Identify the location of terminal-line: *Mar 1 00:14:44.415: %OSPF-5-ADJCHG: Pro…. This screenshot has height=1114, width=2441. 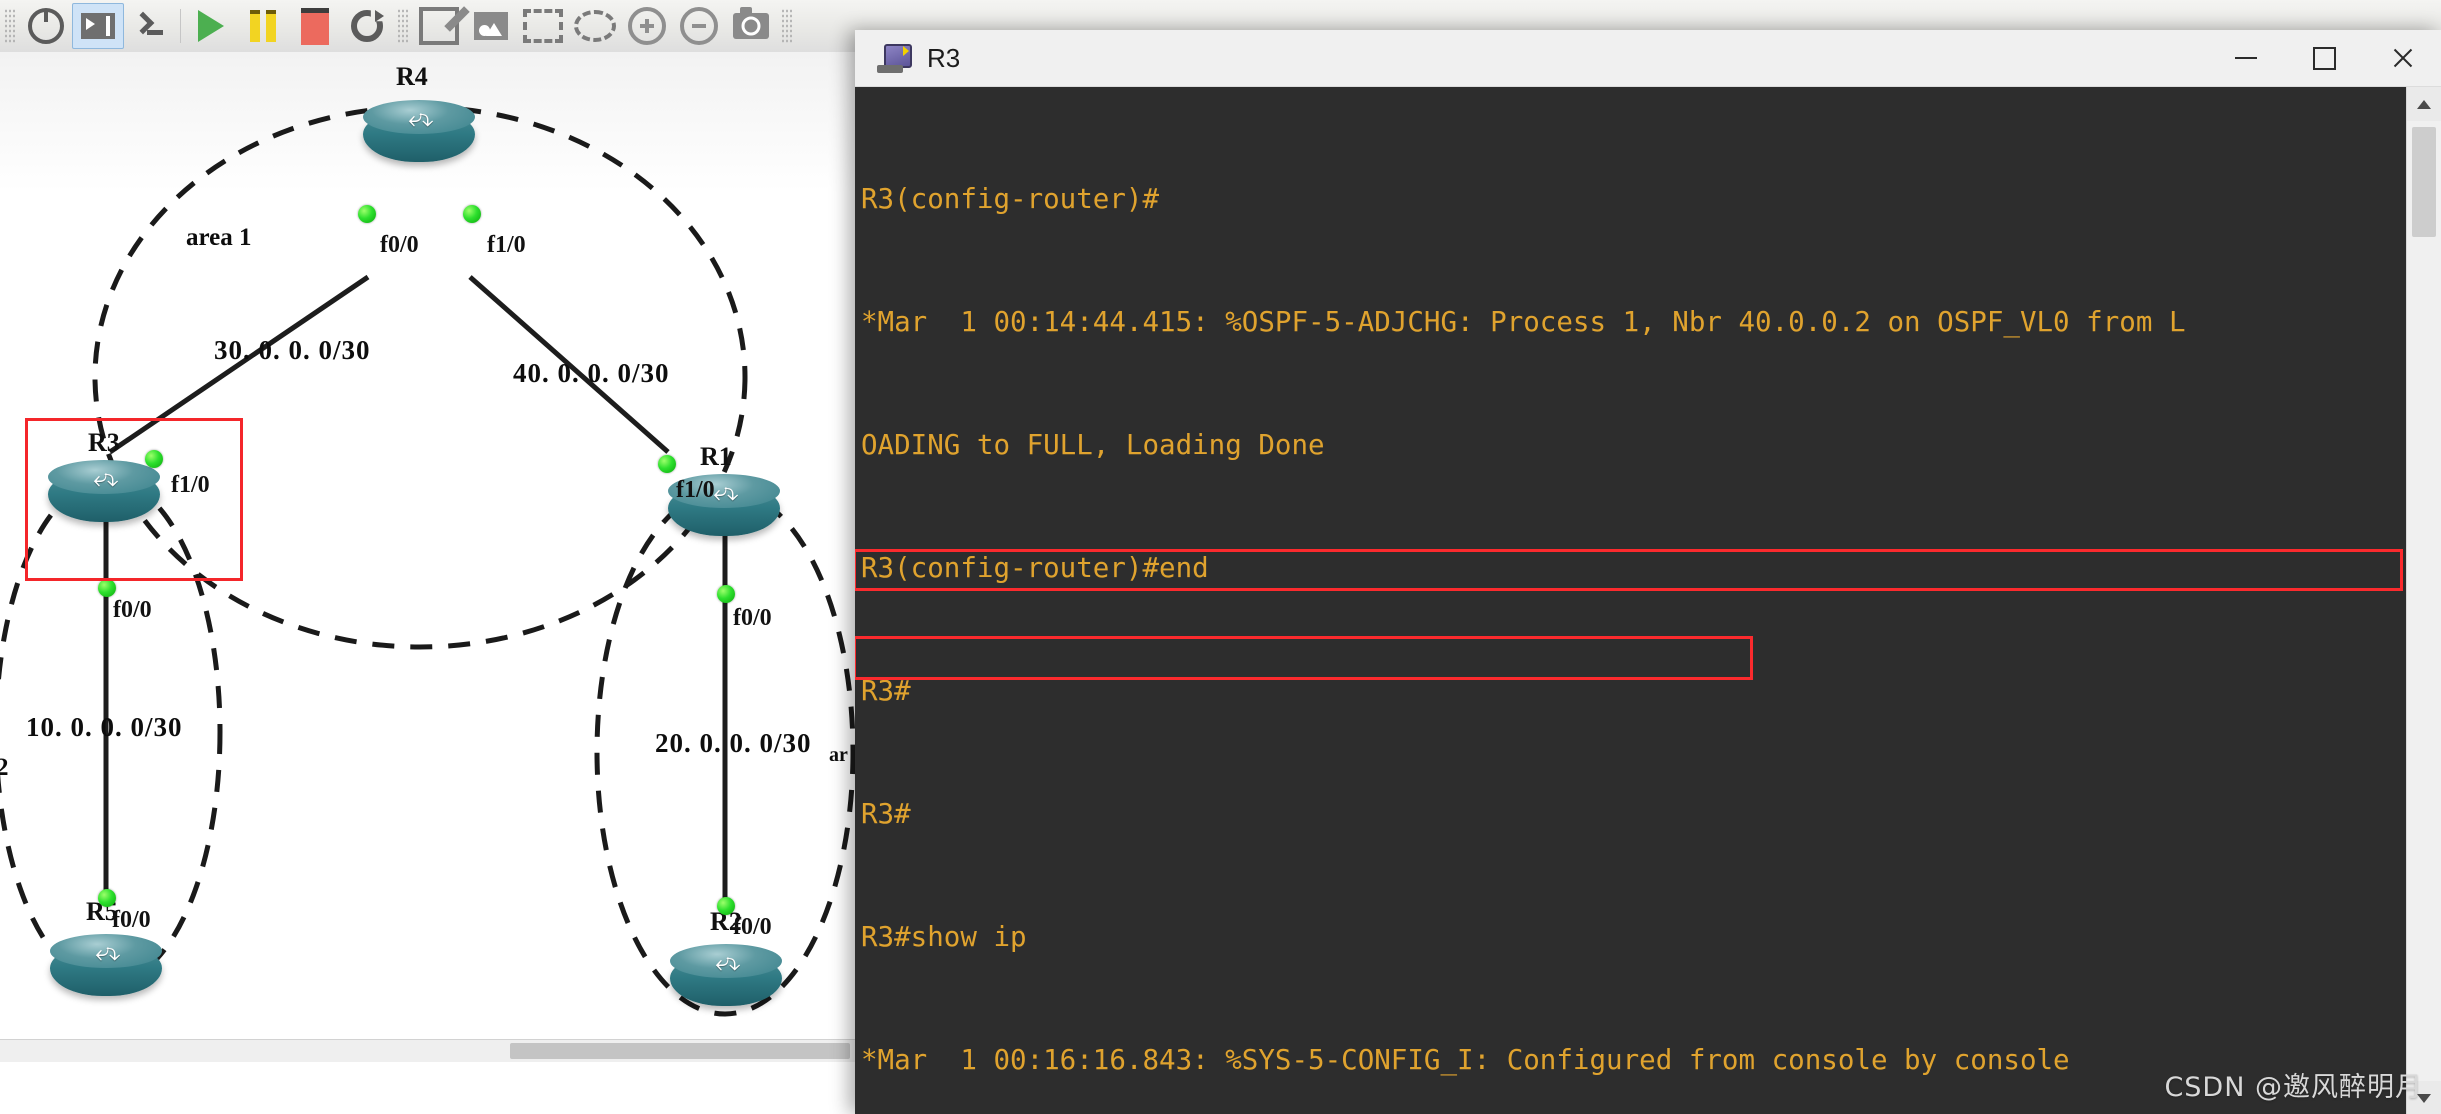
(1523, 322).